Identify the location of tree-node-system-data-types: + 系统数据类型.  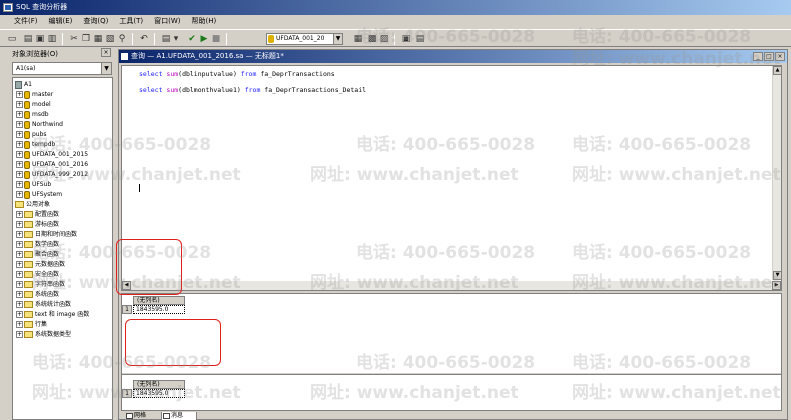
(43, 335).